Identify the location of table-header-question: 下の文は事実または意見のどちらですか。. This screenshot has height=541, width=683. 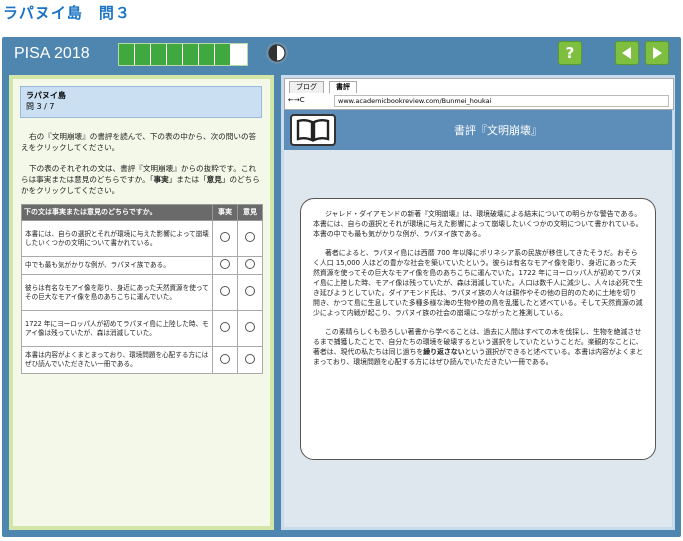
(117, 212).